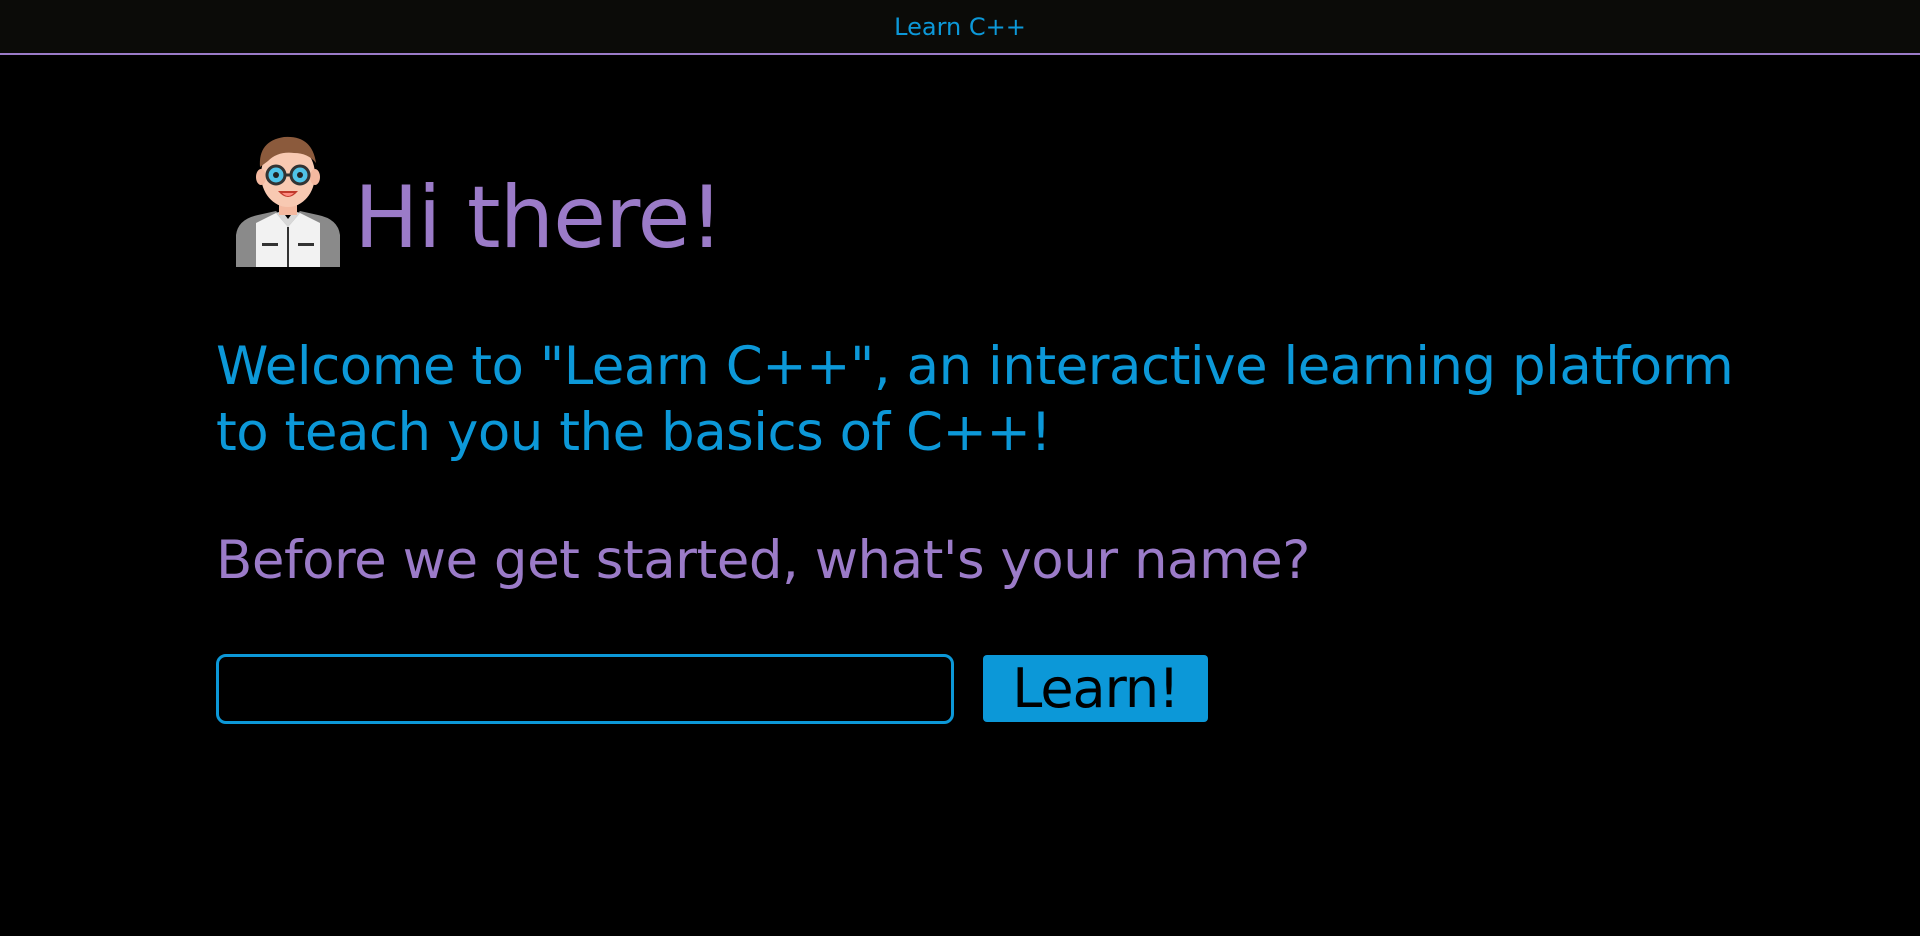 This screenshot has width=1920, height=936. Describe the element at coordinates (1095, 688) in the screenshot. I see `learn-button: Learn!` at that location.